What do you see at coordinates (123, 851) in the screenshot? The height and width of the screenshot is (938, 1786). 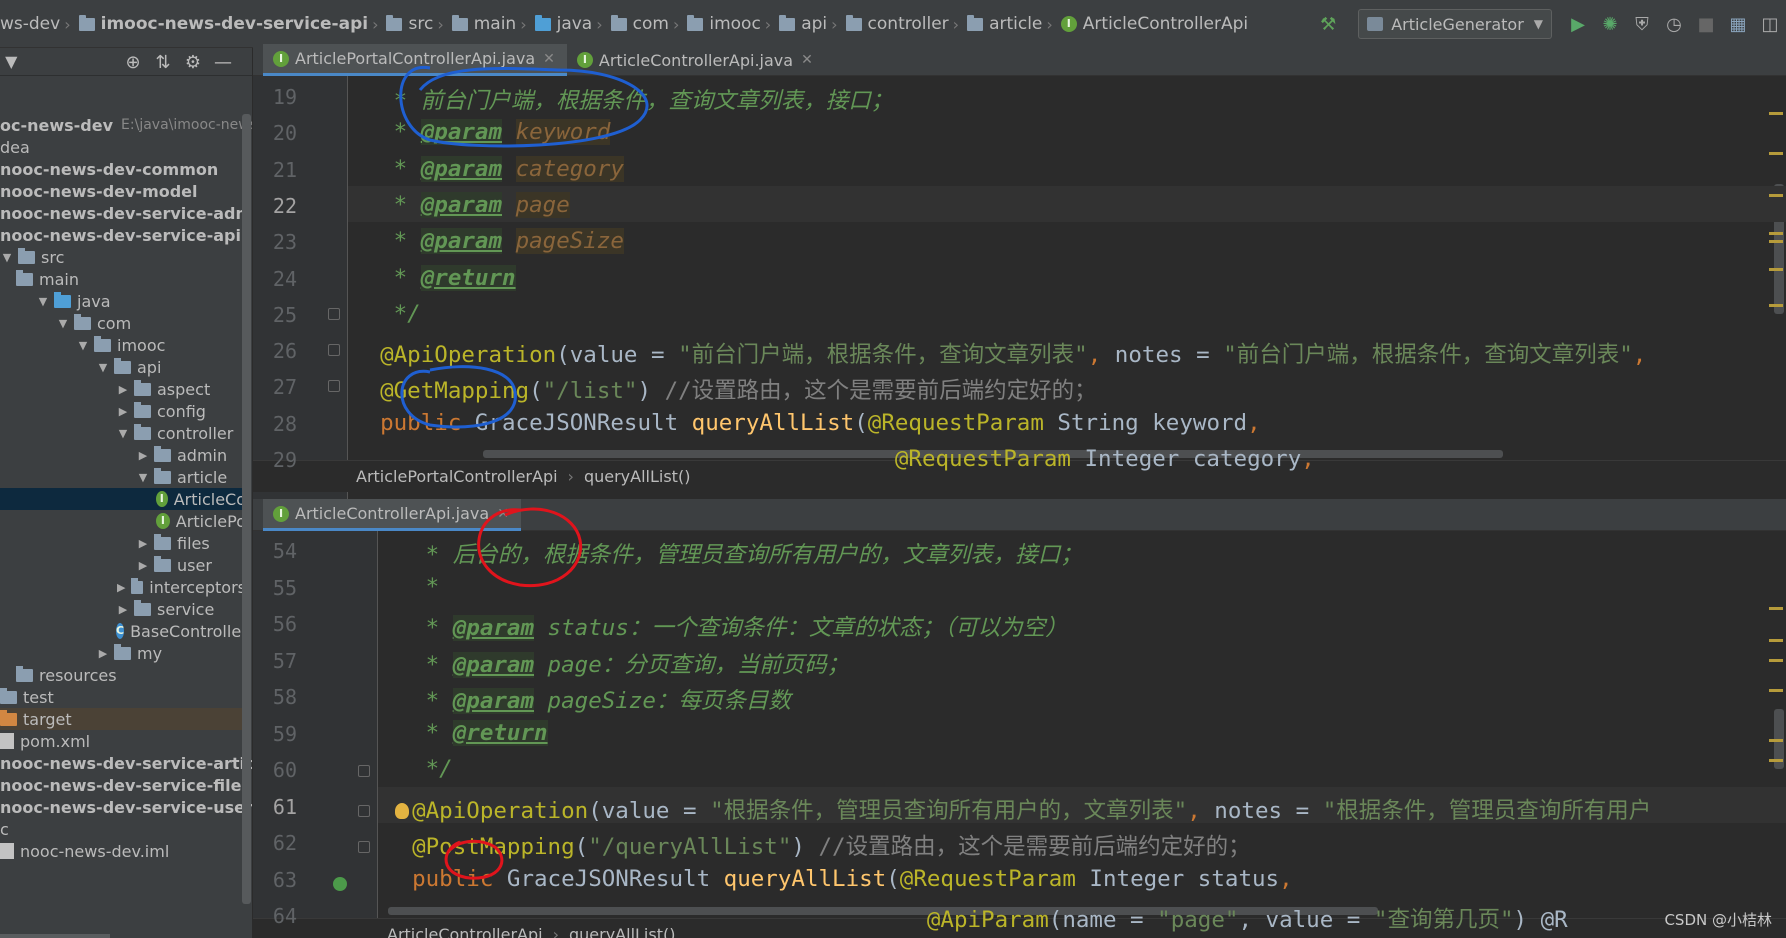 I see `tree-item: nooc-news-dev.iml` at bounding box center [123, 851].